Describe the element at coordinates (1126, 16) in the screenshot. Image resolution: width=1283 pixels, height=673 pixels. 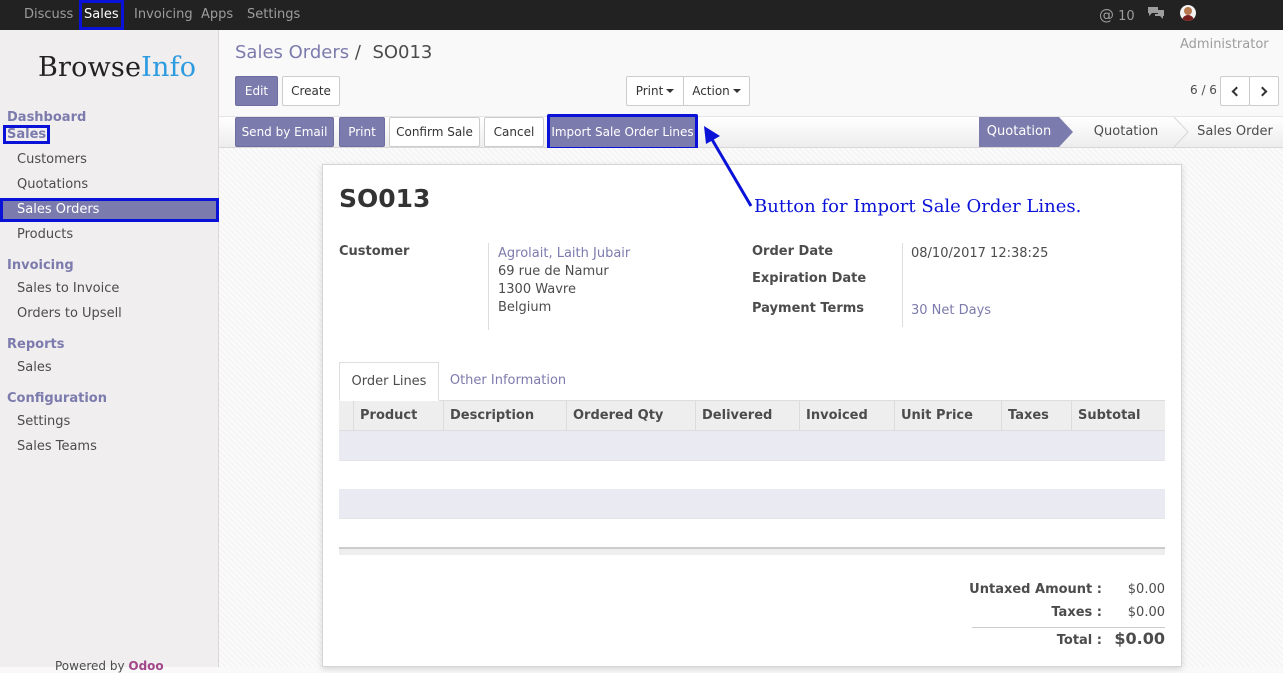
I see `mentions-count: 10` at that location.